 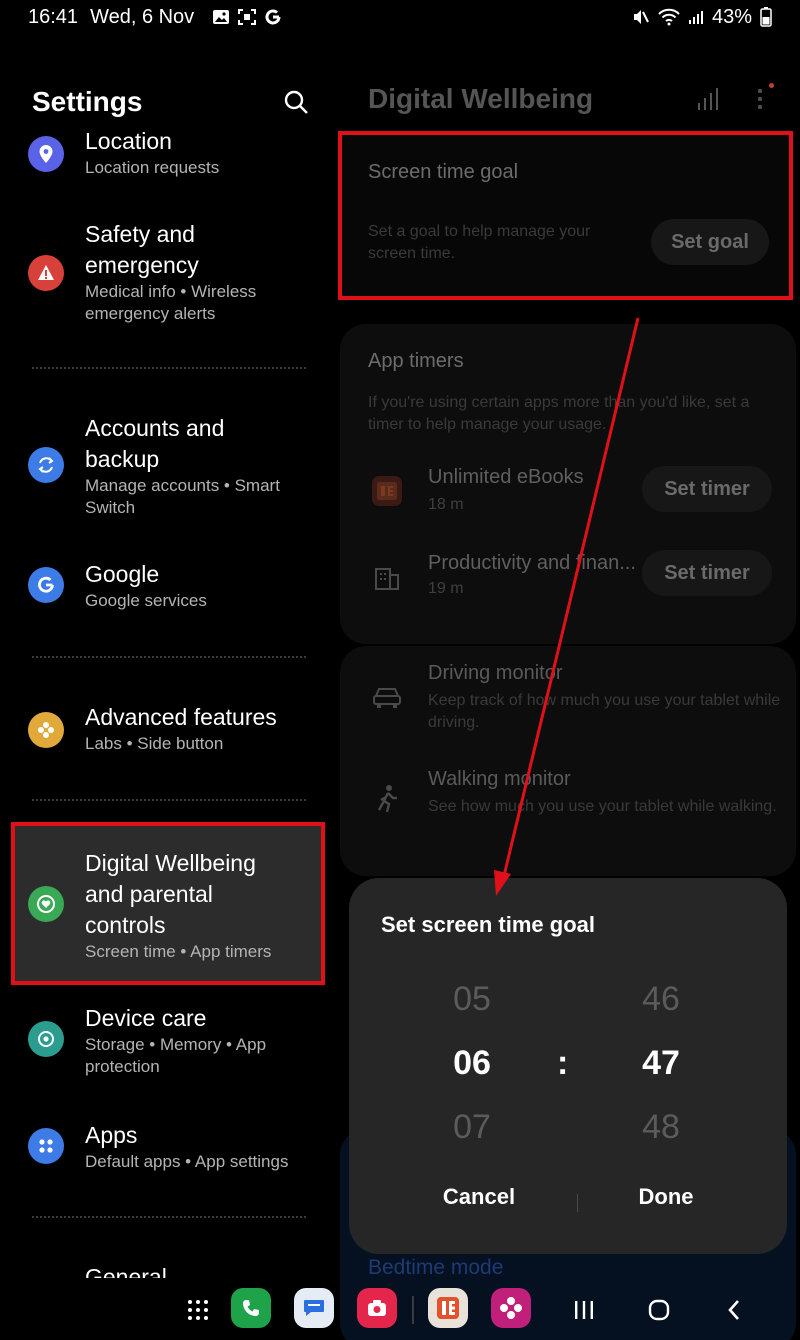 I want to click on dock-divider, so click(x=413, y=1310).